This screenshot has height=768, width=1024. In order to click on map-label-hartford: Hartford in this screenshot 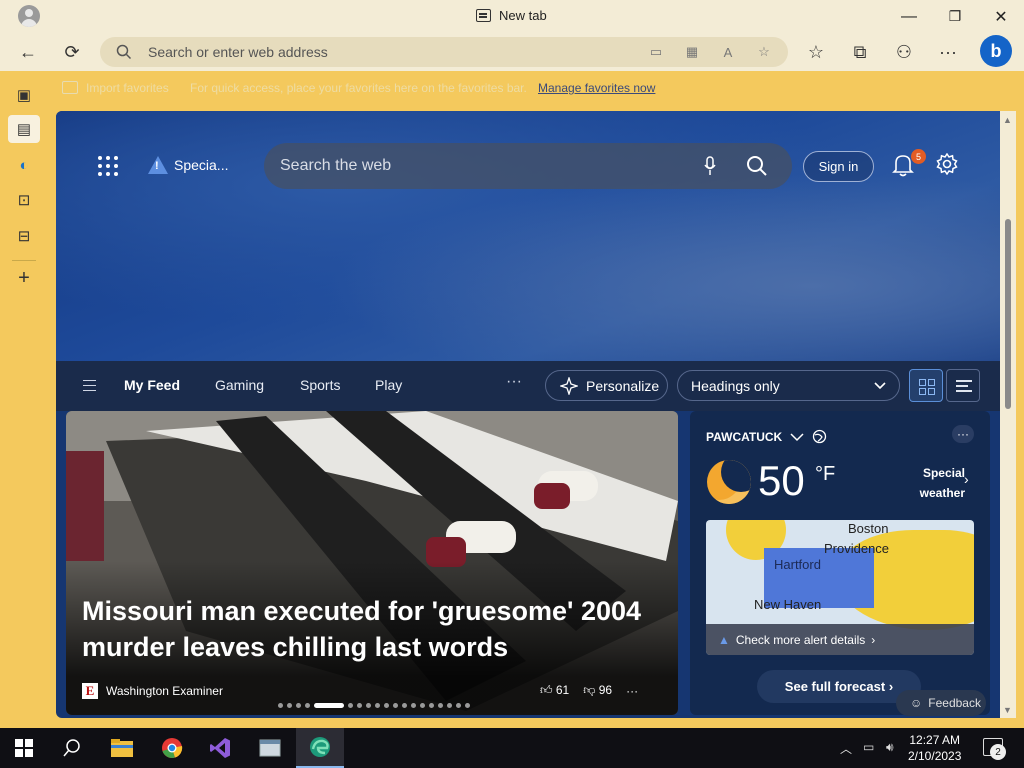, I will do `click(797, 564)`.